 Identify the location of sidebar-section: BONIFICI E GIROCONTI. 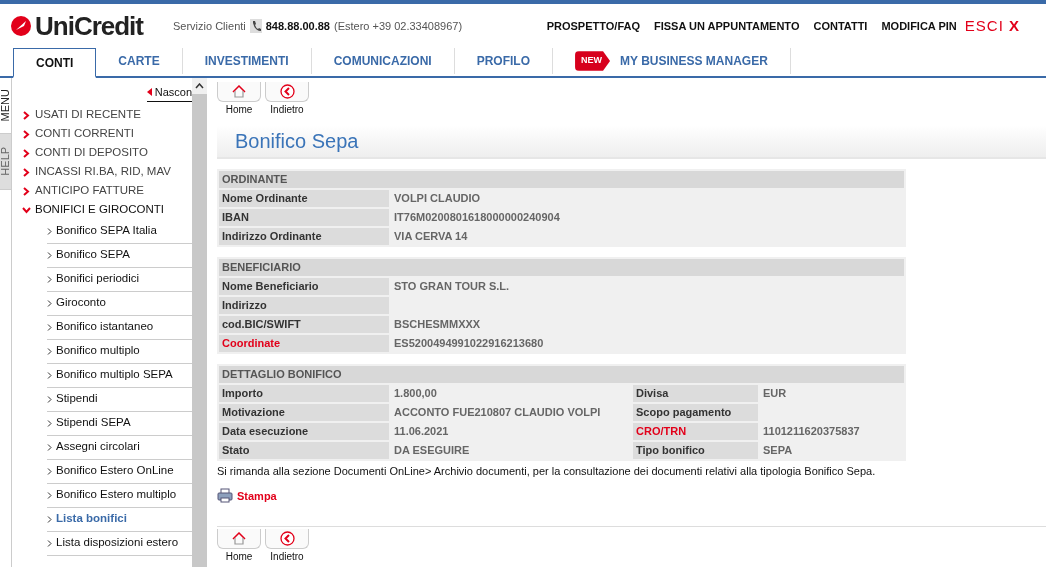
(107, 210).